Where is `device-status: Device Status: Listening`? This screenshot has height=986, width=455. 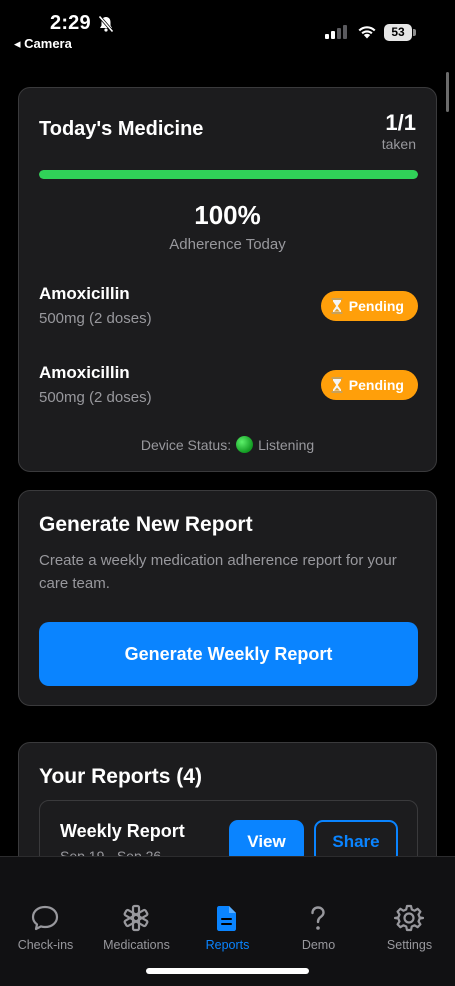 device-status: Device Status: Listening is located at coordinates (227, 444).